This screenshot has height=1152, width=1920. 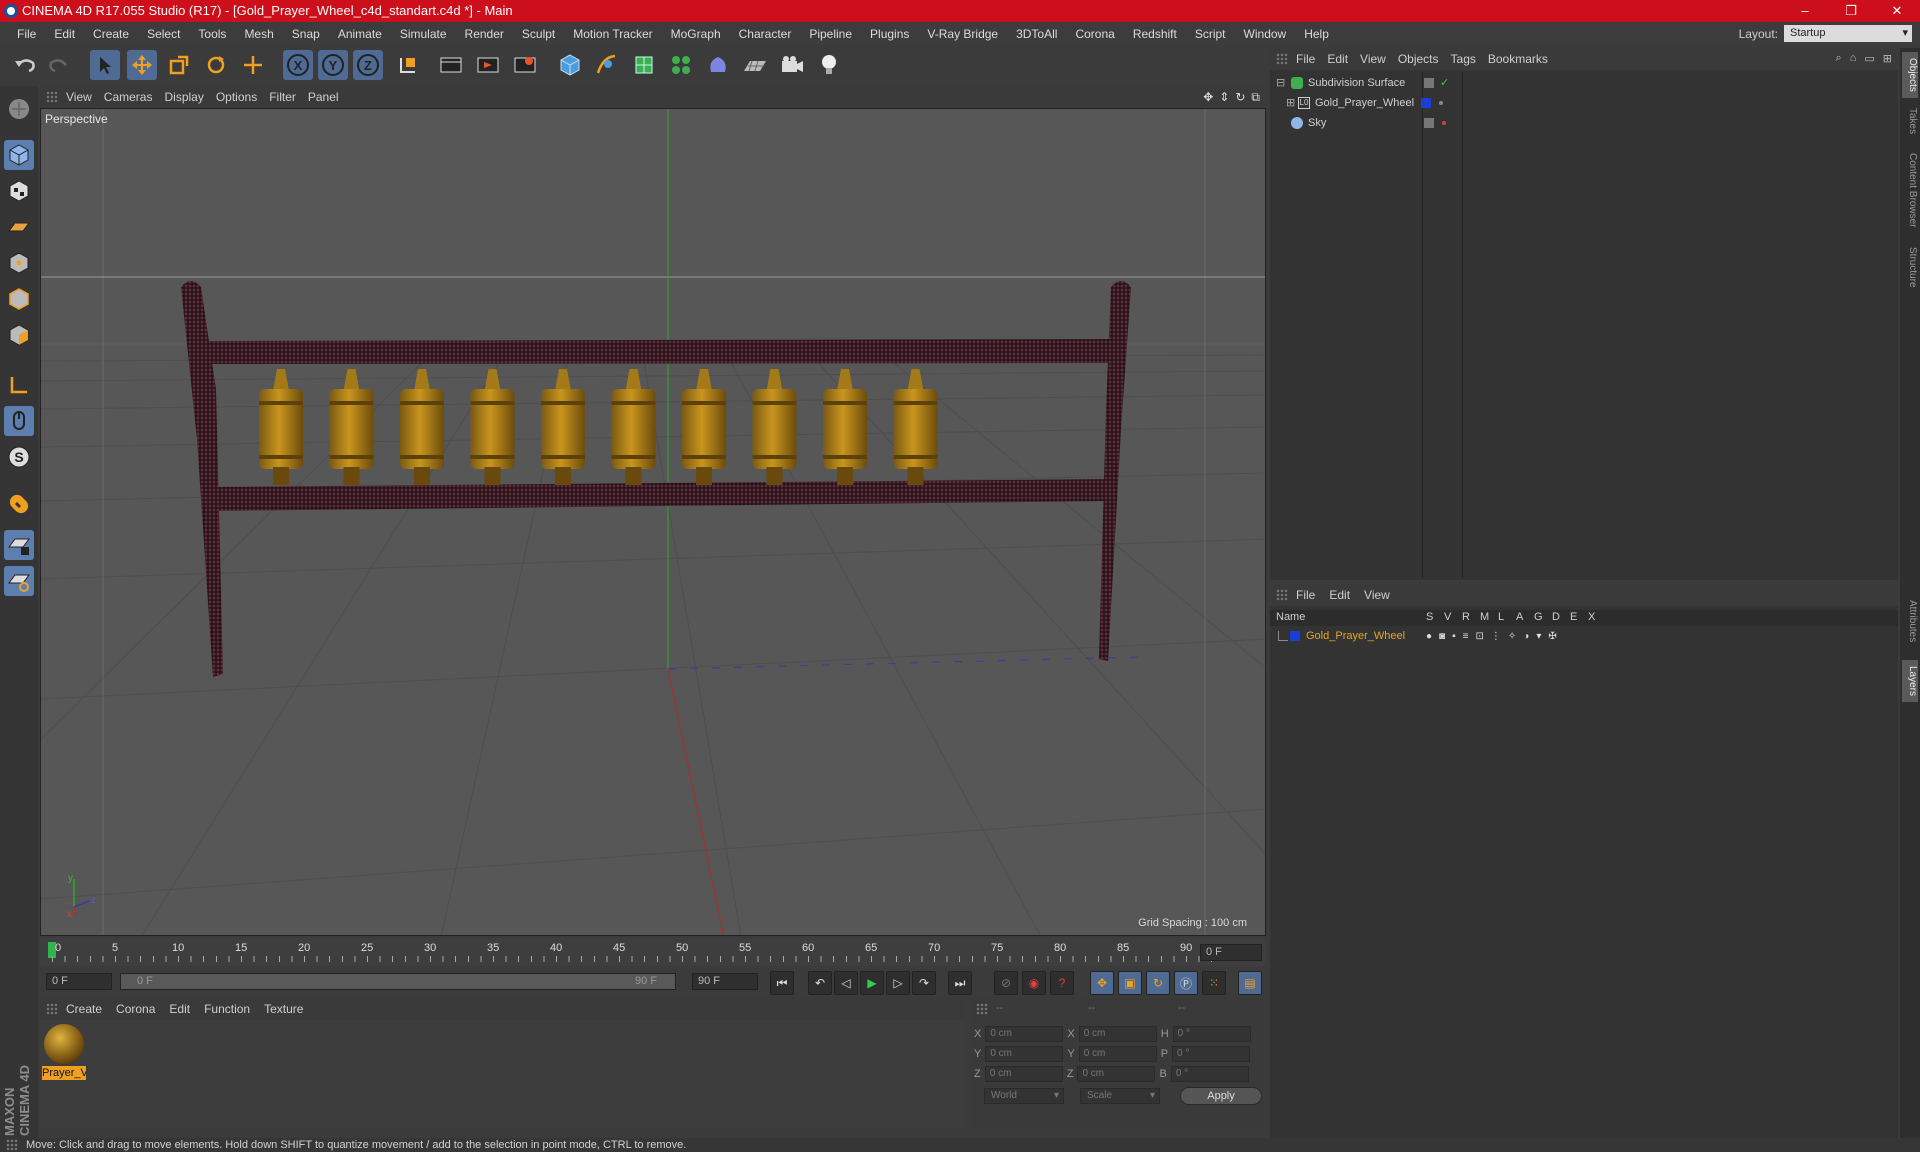 I want to click on view-toggle-icon: ◙, so click(x=1442, y=636).